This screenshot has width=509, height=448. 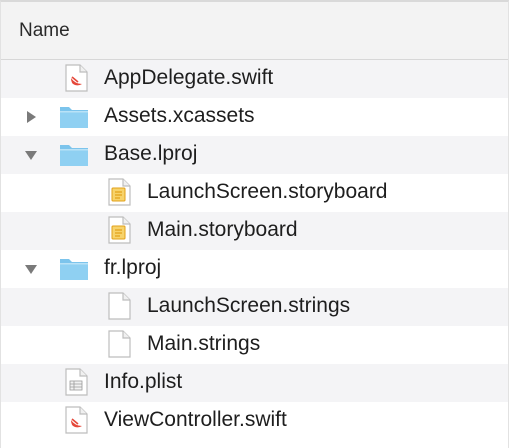 What do you see at coordinates (254, 269) in the screenshot?
I see `tree-row: fr.lproj` at bounding box center [254, 269].